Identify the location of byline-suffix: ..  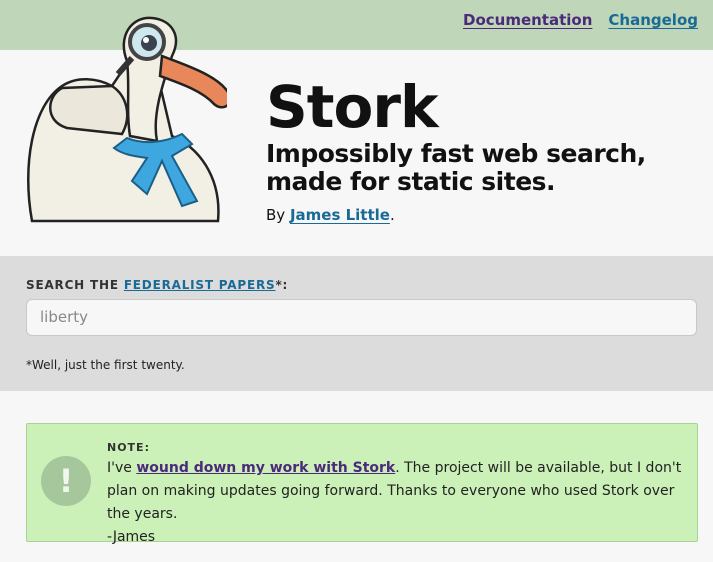
(392, 215).